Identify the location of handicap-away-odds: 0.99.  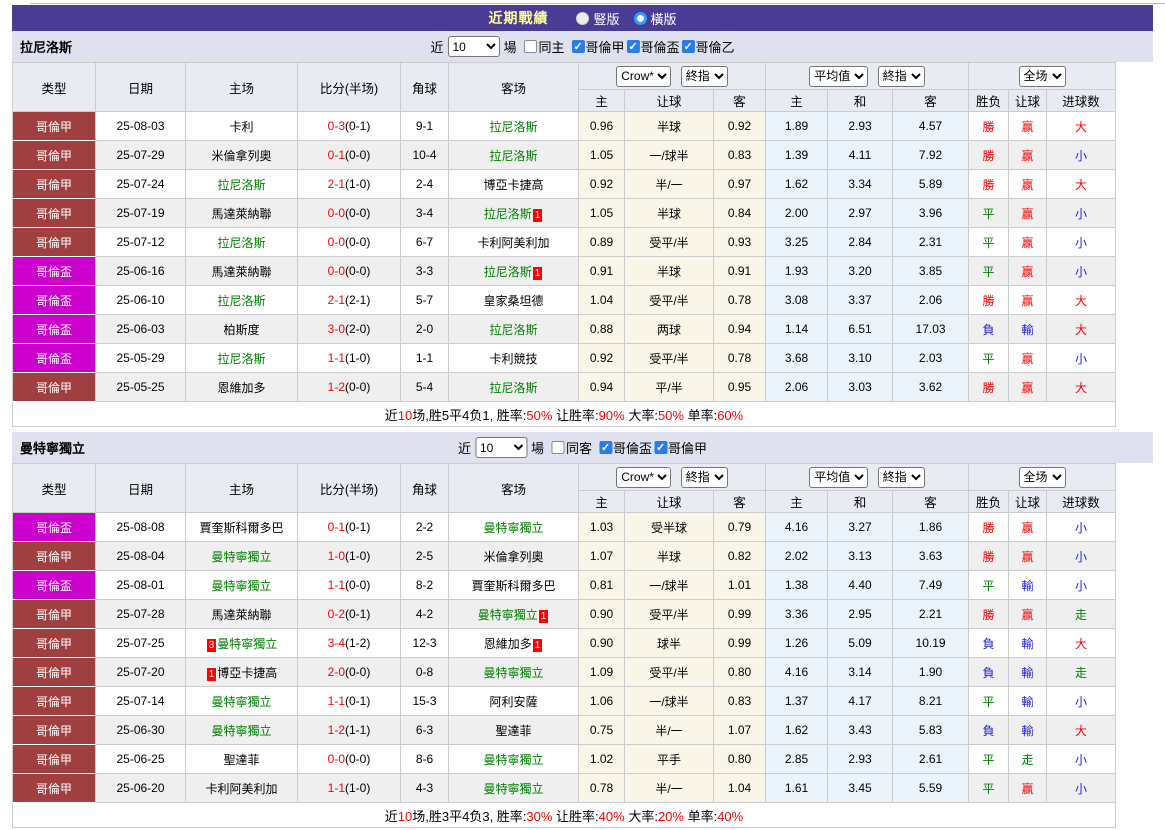
(739, 614).